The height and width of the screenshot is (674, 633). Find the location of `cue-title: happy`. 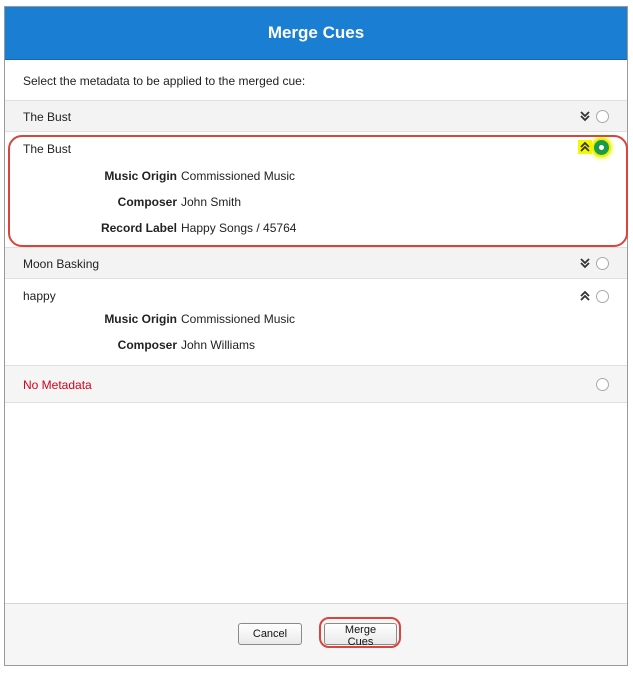

cue-title: happy is located at coordinates (39, 296).